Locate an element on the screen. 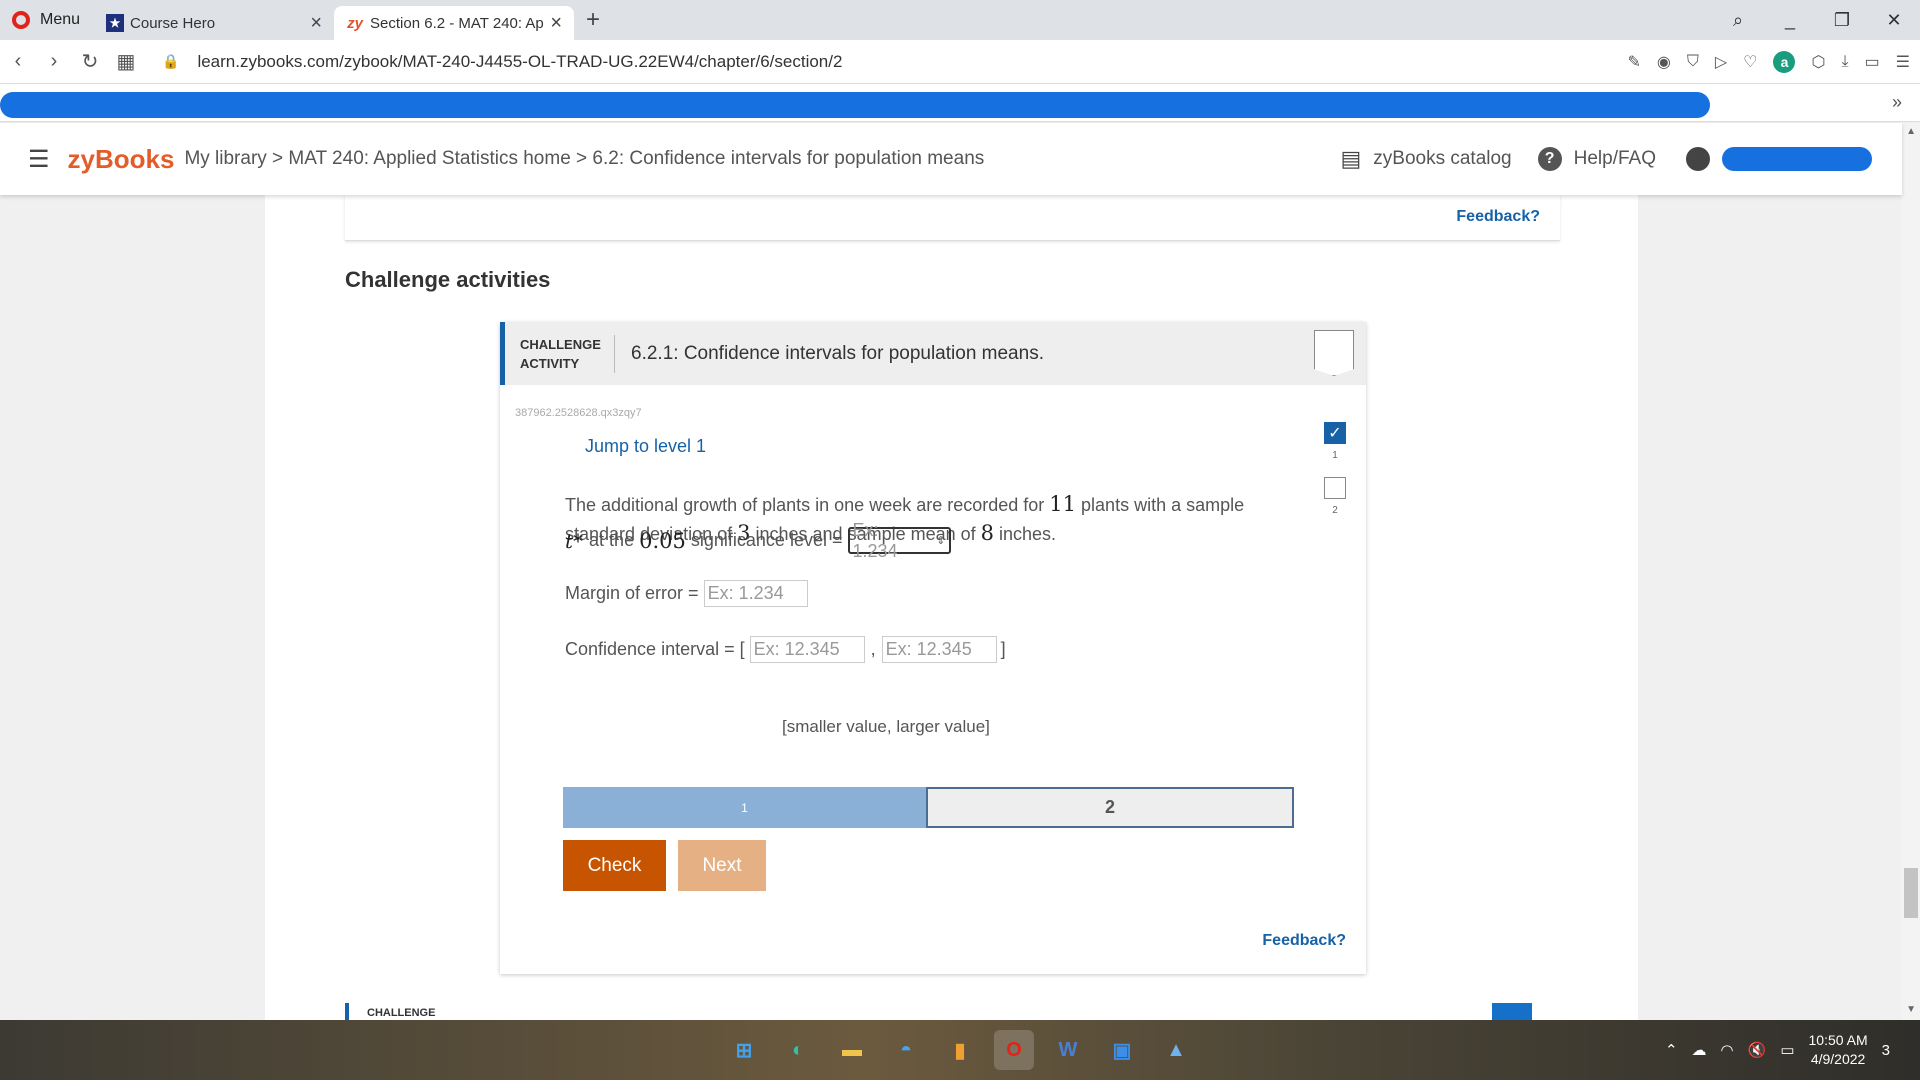 The height and width of the screenshot is (1080, 1920). sample-mean: 8 is located at coordinates (987, 533).